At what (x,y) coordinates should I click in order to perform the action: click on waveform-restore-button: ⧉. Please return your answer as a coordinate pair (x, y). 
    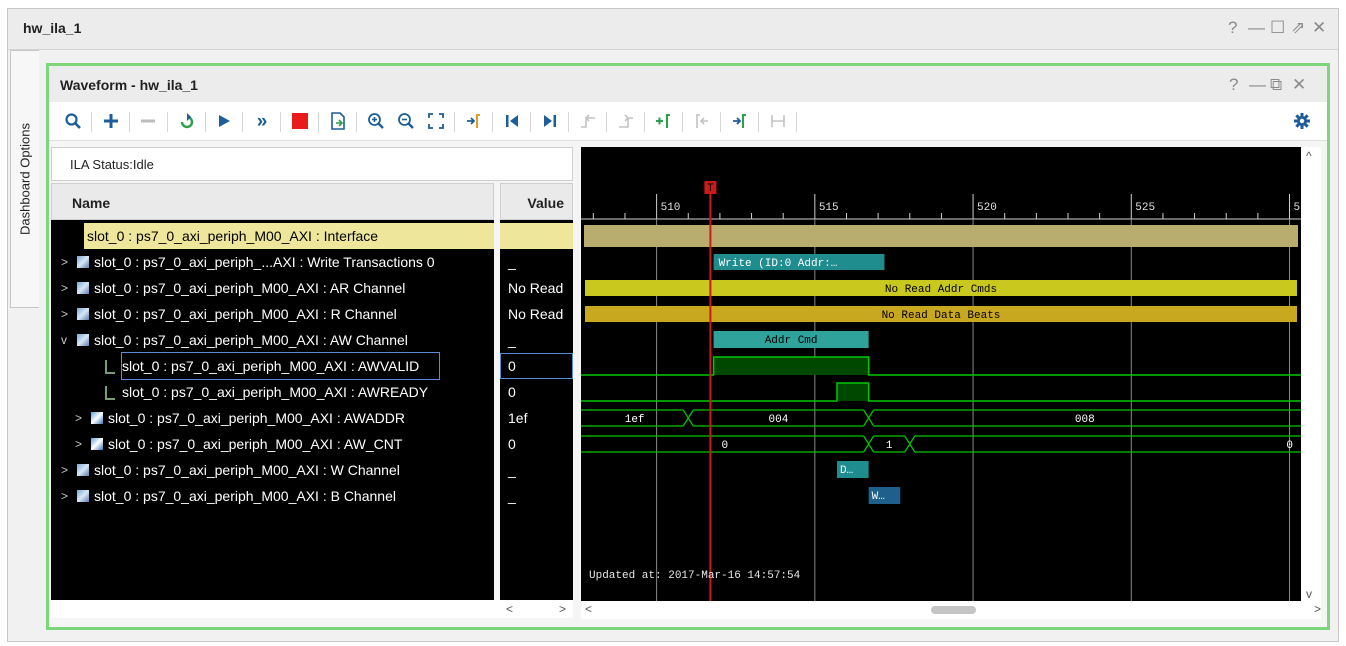
    Looking at the image, I should click on (1276, 85).